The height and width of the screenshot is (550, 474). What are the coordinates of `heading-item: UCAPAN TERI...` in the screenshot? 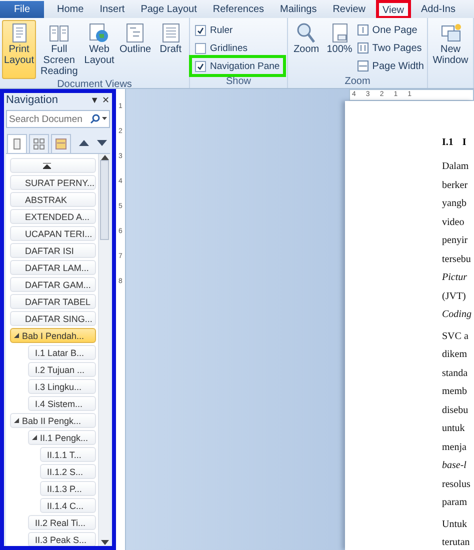 It's located at (53, 233).